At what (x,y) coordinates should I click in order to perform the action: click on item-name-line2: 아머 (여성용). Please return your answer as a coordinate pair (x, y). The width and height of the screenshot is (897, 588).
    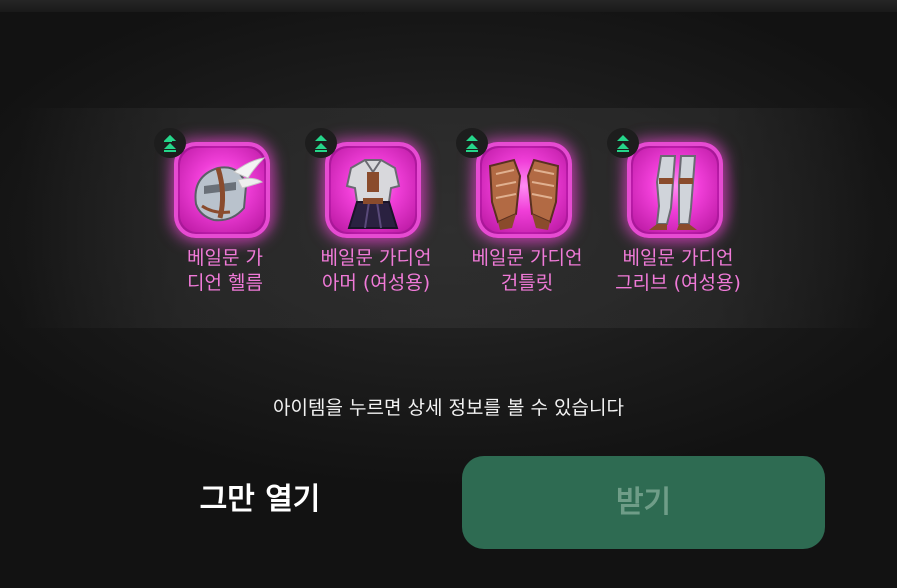
    Looking at the image, I should click on (376, 283).